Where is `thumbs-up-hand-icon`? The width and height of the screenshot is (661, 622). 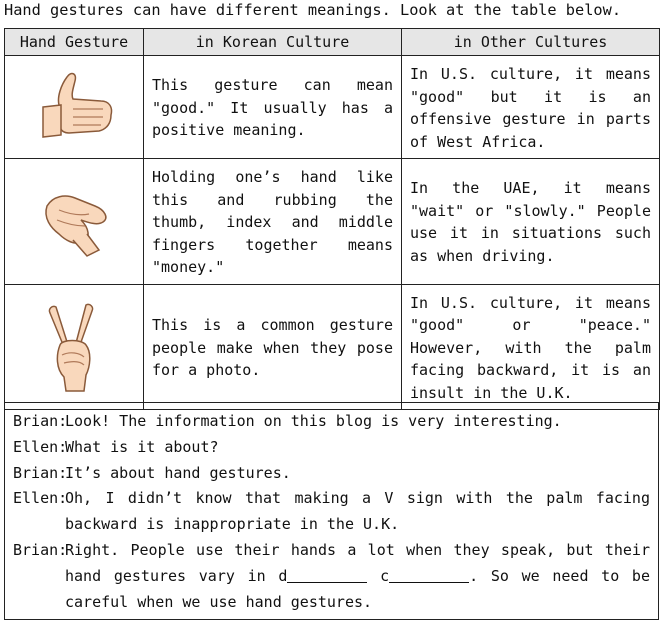
thumbs-up-hand-icon is located at coordinates (77, 105).